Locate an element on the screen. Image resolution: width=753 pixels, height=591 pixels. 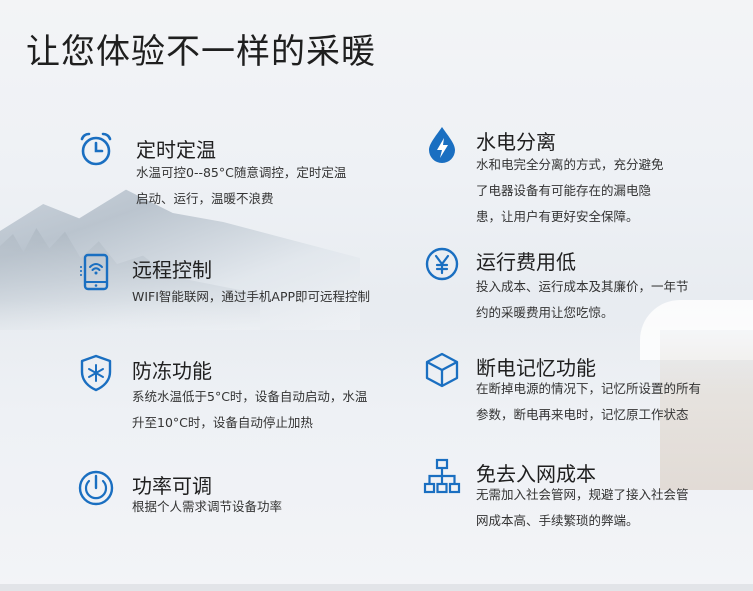
lightning-drop-icon is located at coordinates (442, 144).